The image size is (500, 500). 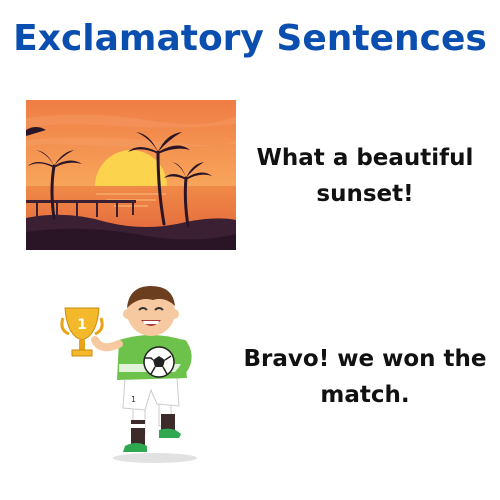 What do you see at coordinates (365, 194) in the screenshot?
I see `example-sentence-1-line-2: sunset!` at bounding box center [365, 194].